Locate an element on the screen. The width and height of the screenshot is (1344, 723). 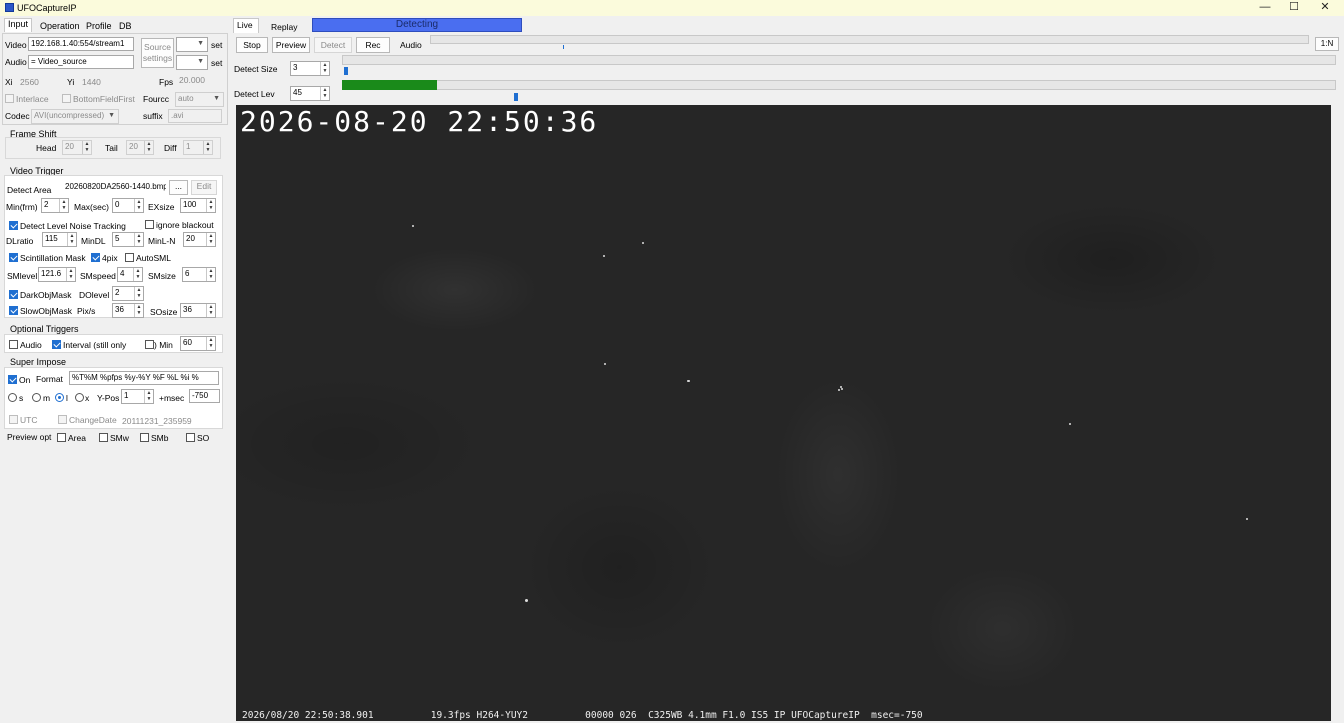
interval-min-spinner: 60 ▲ ▼ is located at coordinates (198, 343).